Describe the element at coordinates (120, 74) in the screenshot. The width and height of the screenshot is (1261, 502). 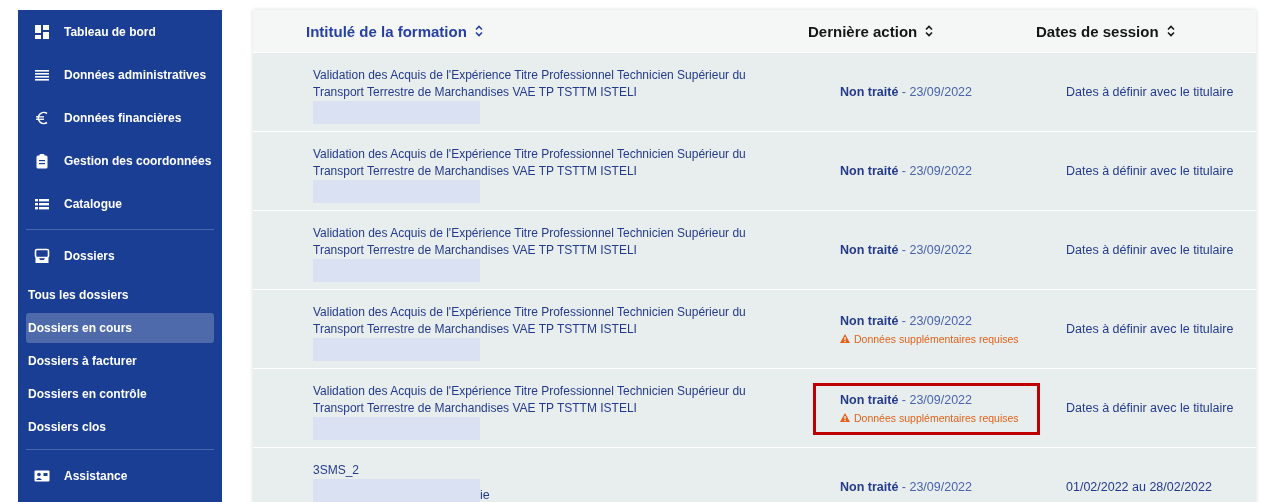
I see `nav-item: Données administratives` at that location.